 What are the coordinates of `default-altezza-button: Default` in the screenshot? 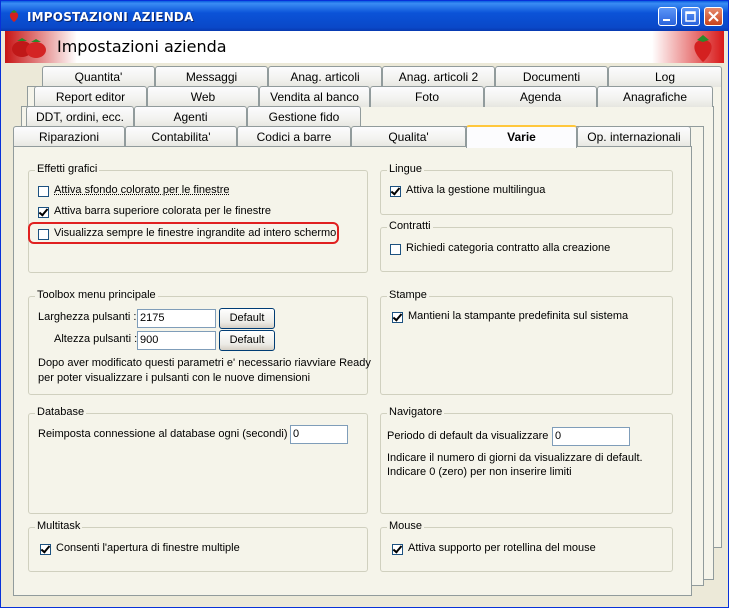 It's located at (247, 340).